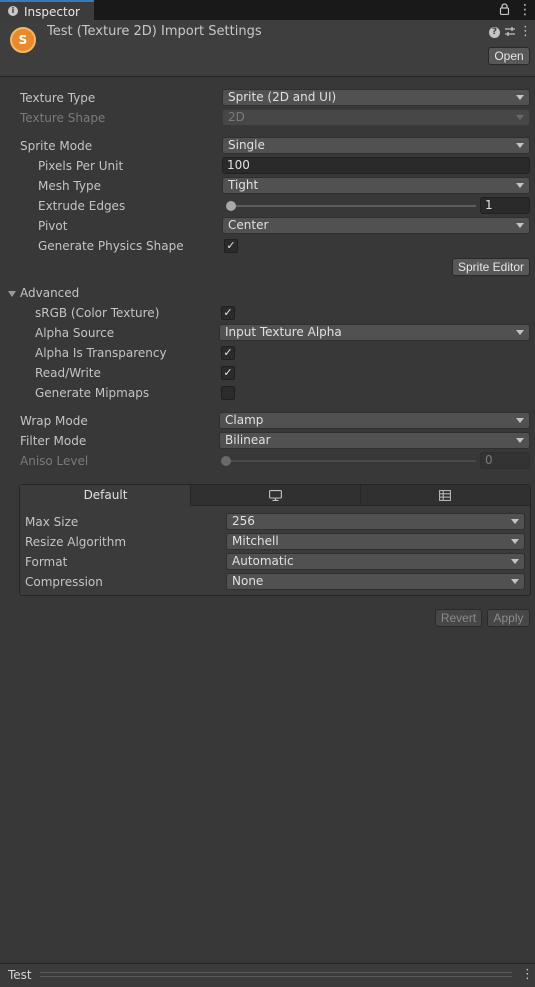  What do you see at coordinates (226, 461) in the screenshot?
I see `aniso-level-slider-knob` at bounding box center [226, 461].